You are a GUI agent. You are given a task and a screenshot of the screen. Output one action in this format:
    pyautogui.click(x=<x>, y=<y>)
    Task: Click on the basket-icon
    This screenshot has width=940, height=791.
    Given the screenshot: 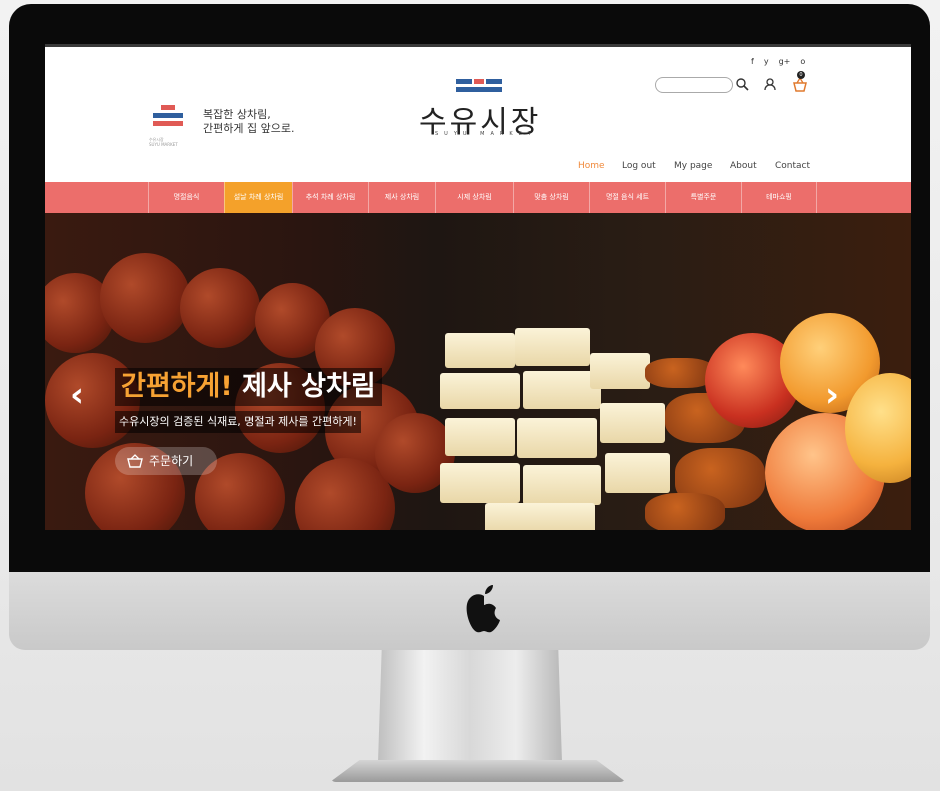 What is the action you would take?
    pyautogui.click(x=135, y=461)
    